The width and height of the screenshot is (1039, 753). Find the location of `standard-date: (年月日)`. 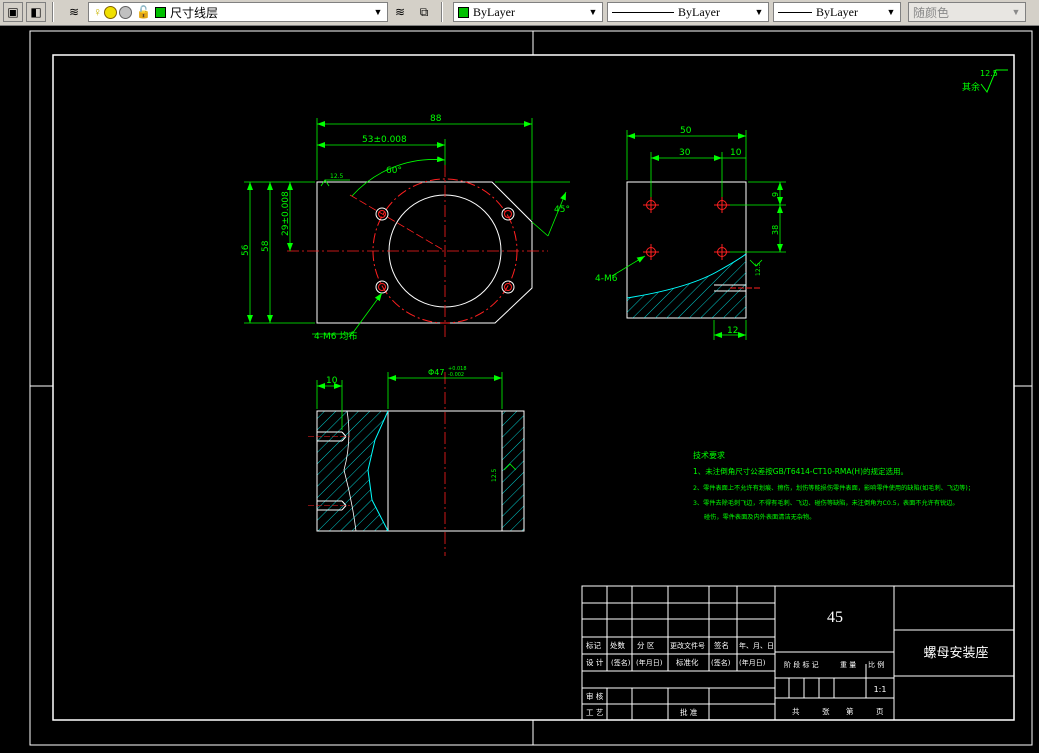

standard-date: (年月日) is located at coordinates (752, 662).